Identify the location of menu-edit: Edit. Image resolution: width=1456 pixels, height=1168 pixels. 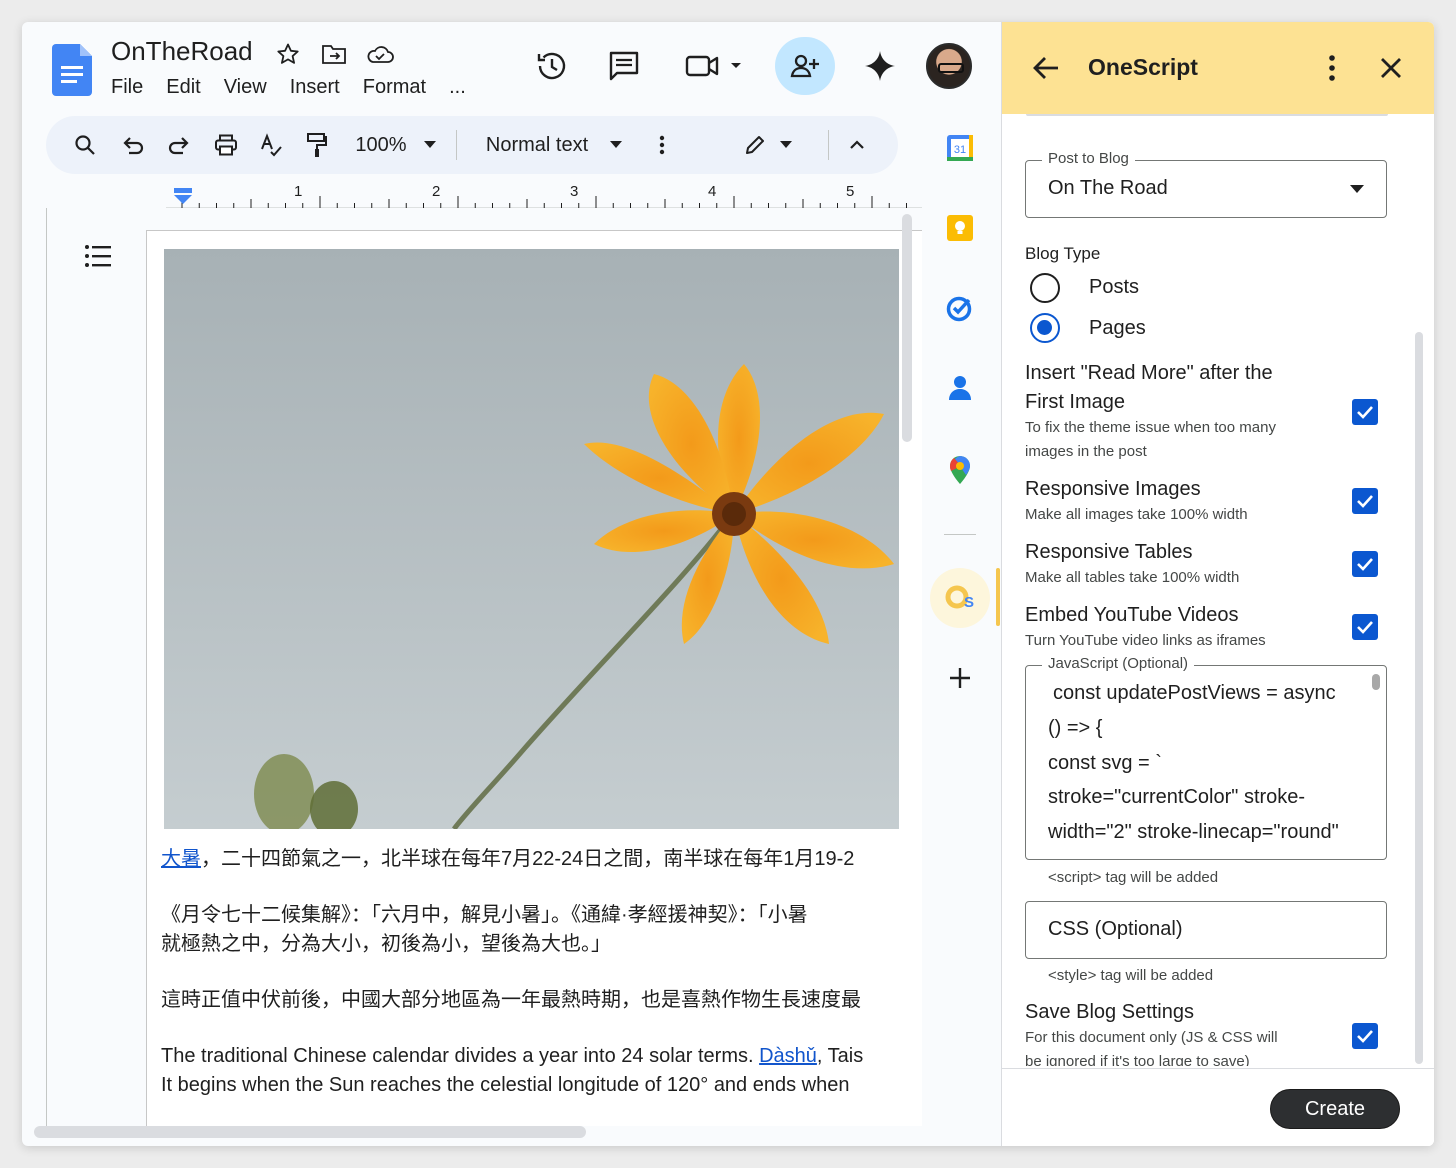
(183, 87).